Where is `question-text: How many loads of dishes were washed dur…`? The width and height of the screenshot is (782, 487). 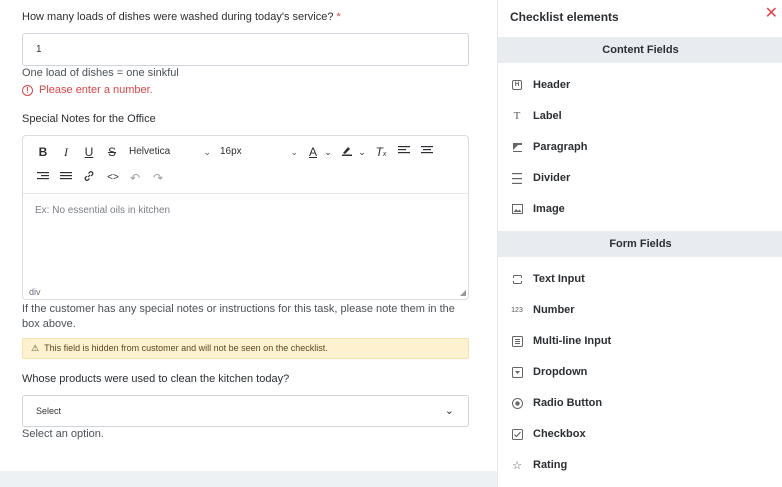 question-text: How many loads of dishes were washed dur… is located at coordinates (178, 17).